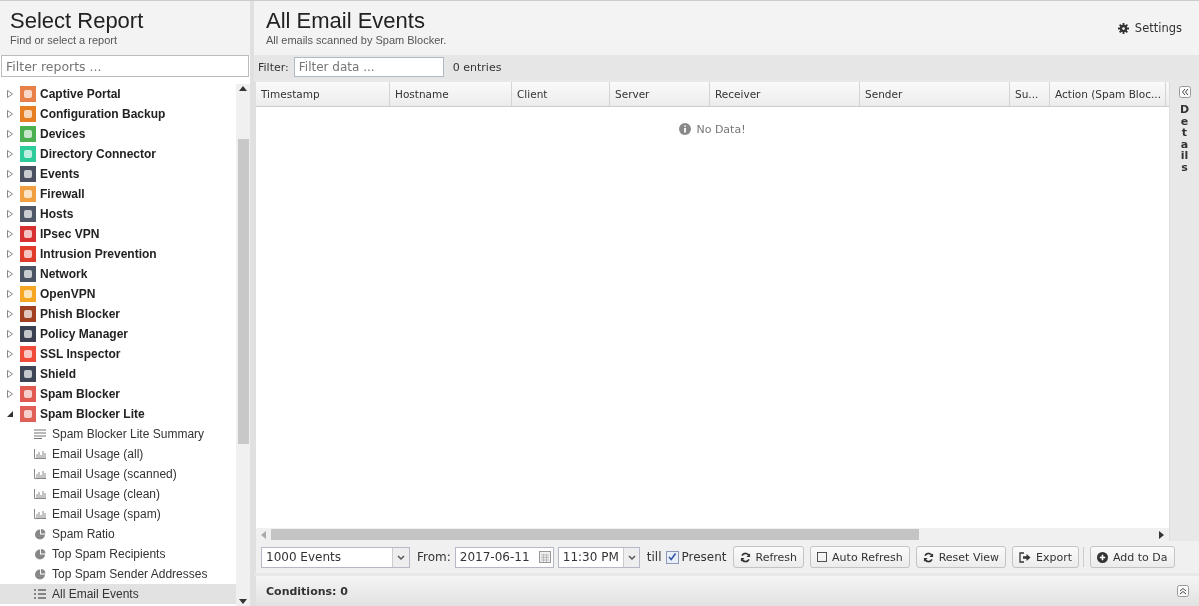 The width and height of the screenshot is (1199, 606). I want to click on report-subtitle: All emails scanned by Spam Blocker., so click(356, 40).